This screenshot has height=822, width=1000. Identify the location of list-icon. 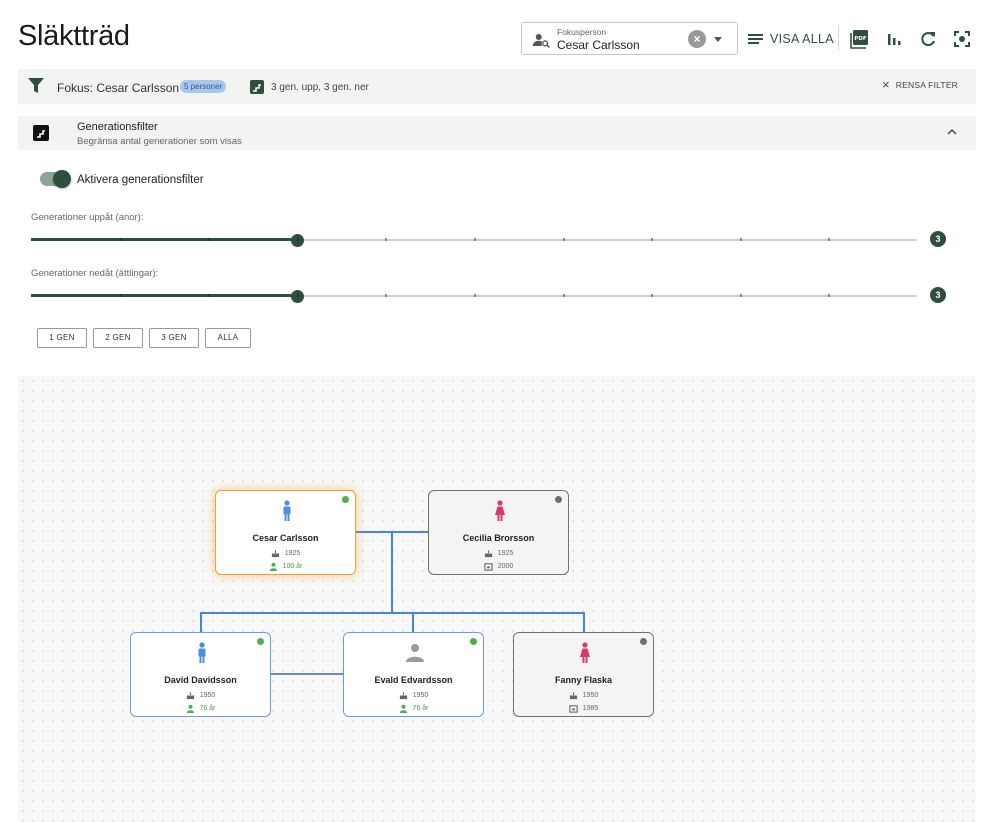
(755, 39).